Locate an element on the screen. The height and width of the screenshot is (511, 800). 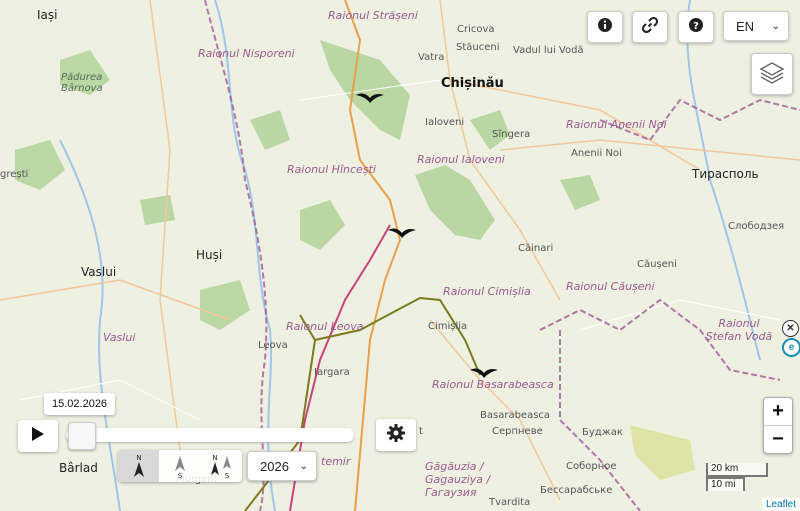
map-label-causeni: Căușeni is located at coordinates (657, 264).